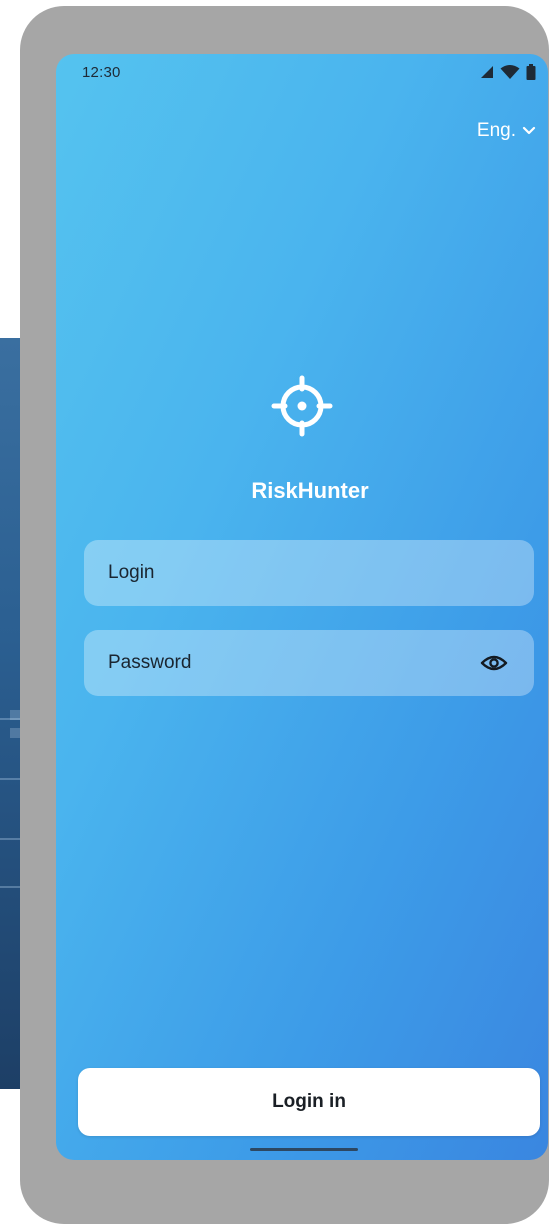 The height and width of the screenshot is (1227, 549). Describe the element at coordinates (310, 490) in the screenshot. I see `app-name: RiskHunter` at that location.